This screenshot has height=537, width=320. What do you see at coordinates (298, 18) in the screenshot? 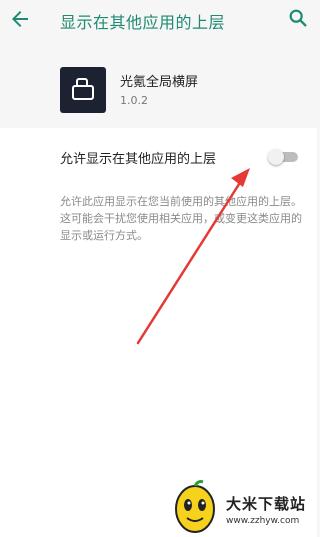
I see `search-icon` at bounding box center [298, 18].